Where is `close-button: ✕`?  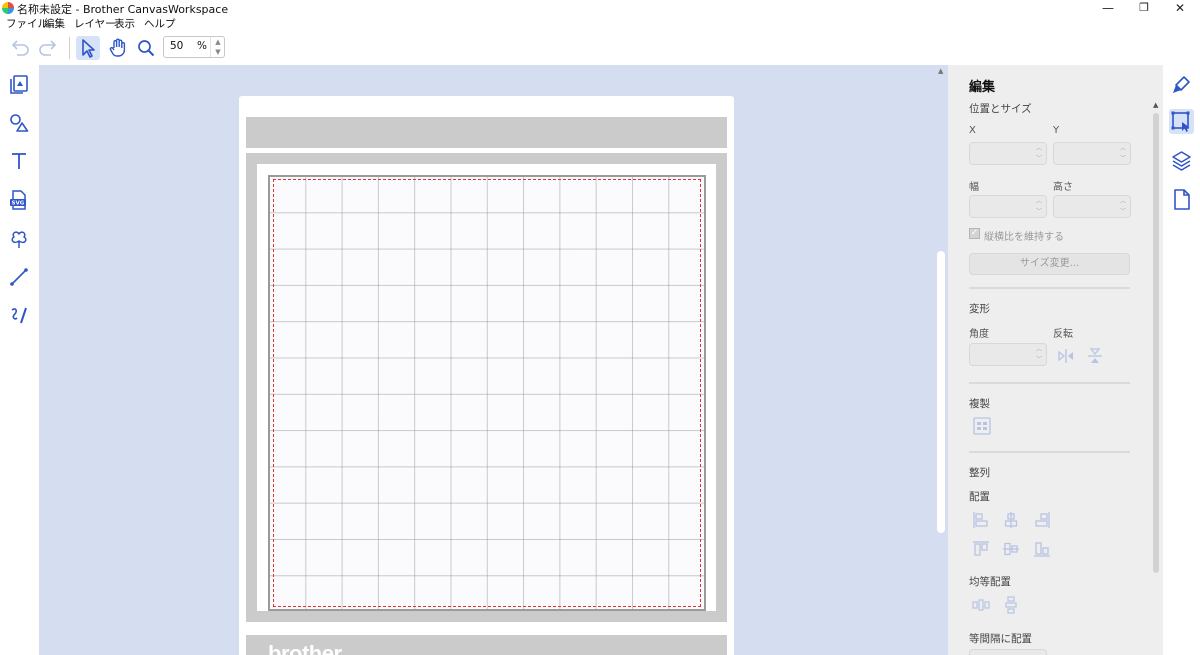 close-button: ✕ is located at coordinates (1180, 8).